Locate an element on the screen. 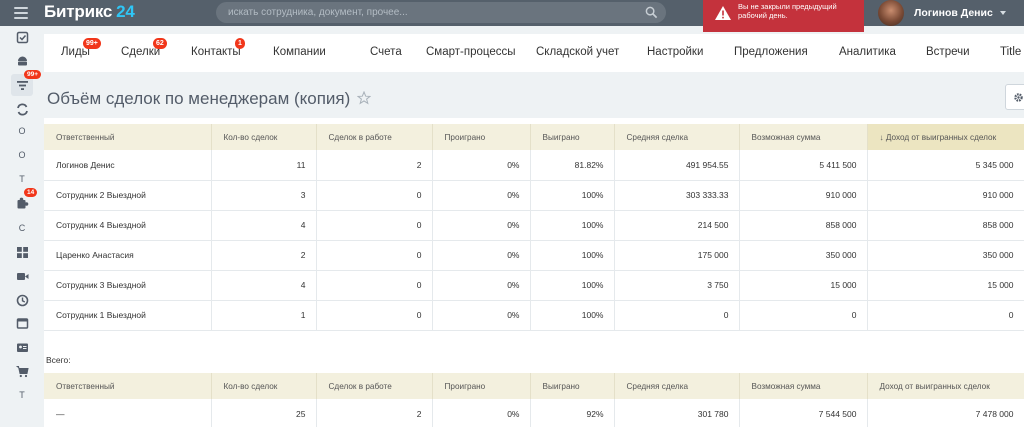 The image size is (1024, 427). grid-icon is located at coordinates (22, 252).